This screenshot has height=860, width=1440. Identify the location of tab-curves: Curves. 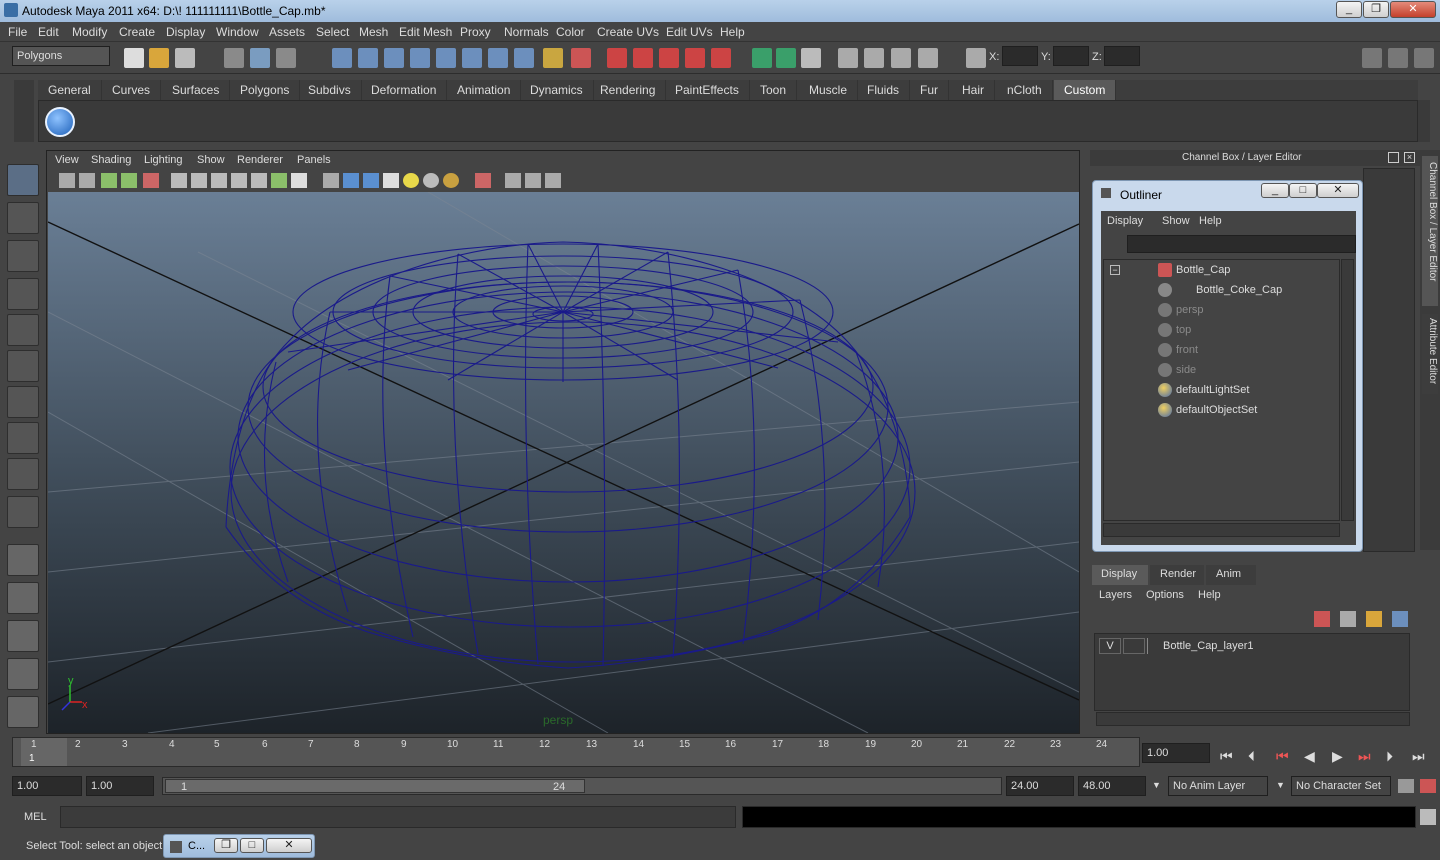
(132, 90).